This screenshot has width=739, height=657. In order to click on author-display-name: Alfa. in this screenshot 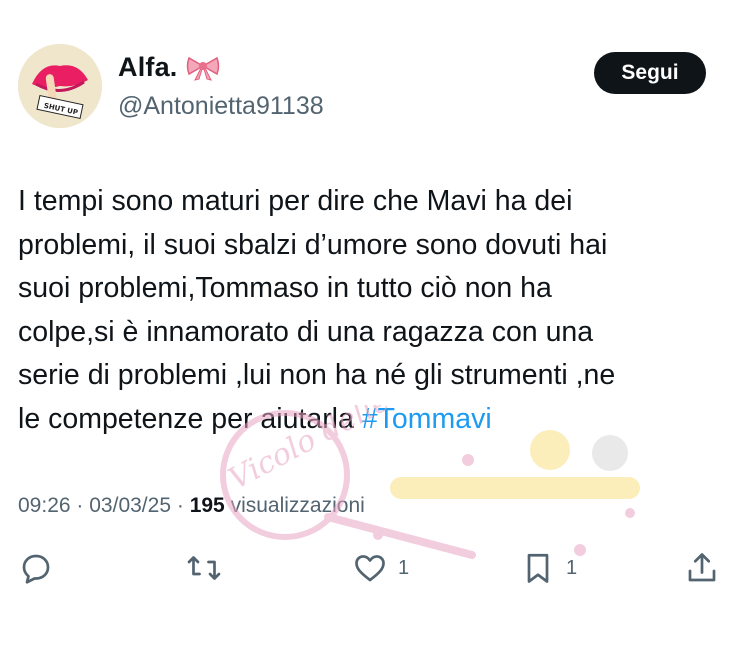, I will do `click(148, 67)`.